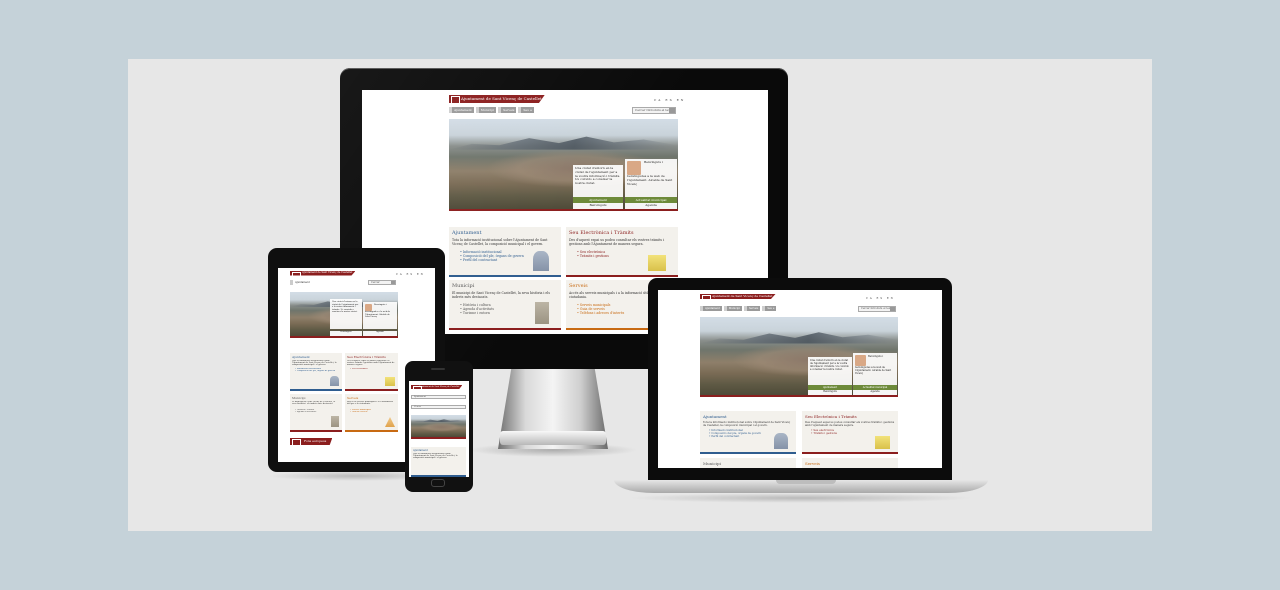 The width and height of the screenshot is (1280, 590). I want to click on mayor-avatar, so click(634, 168).